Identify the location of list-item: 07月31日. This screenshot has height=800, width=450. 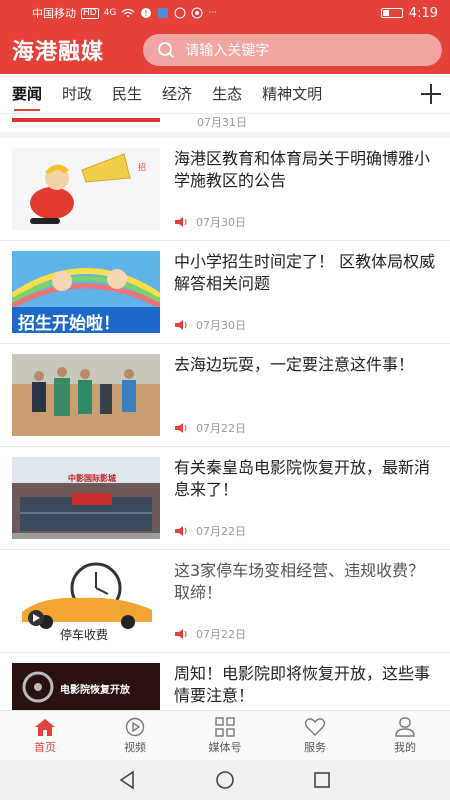
(225, 126).